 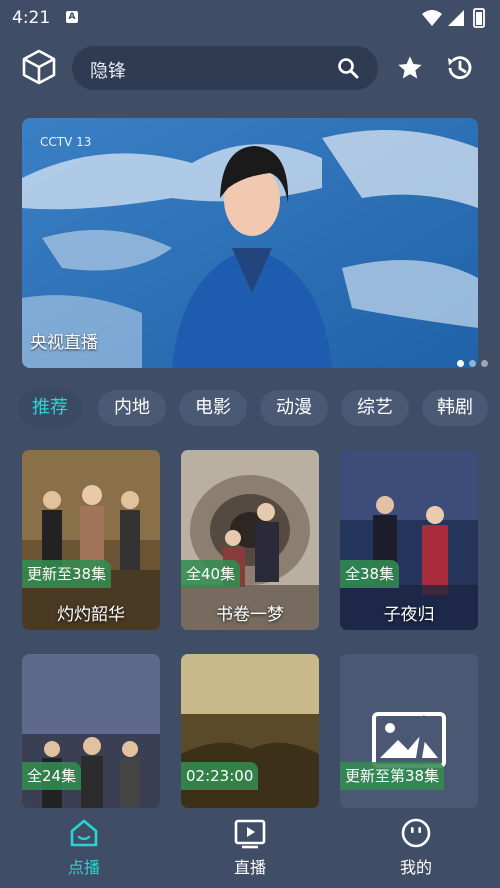 What do you see at coordinates (225, 68) in the screenshot?
I see `search-bar: 隐锋` at bounding box center [225, 68].